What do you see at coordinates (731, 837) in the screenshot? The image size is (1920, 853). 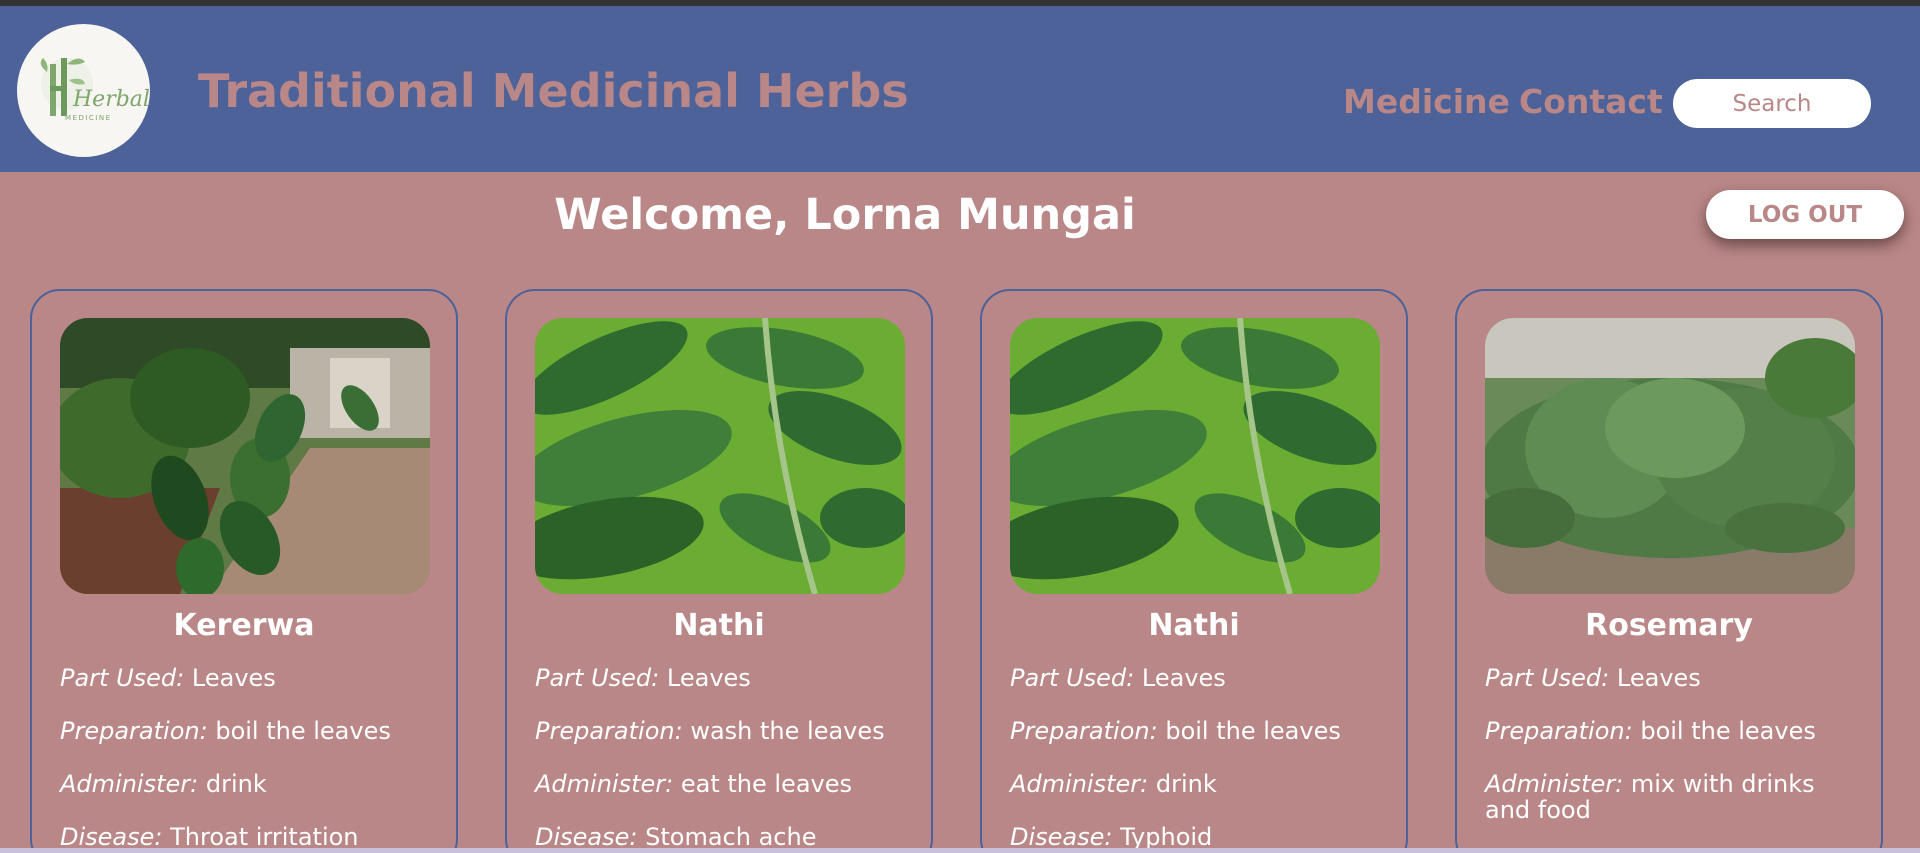 I see `disease-value: Stomach ache` at bounding box center [731, 837].